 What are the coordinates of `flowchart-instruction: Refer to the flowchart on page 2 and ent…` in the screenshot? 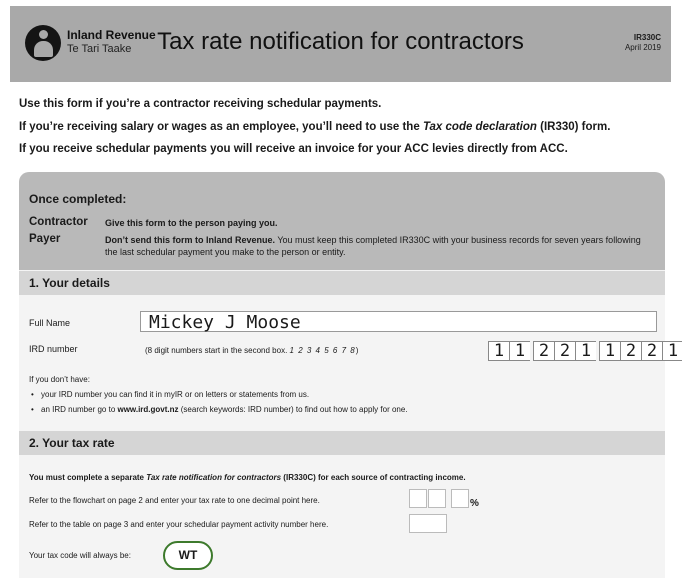 It's located at (174, 500).